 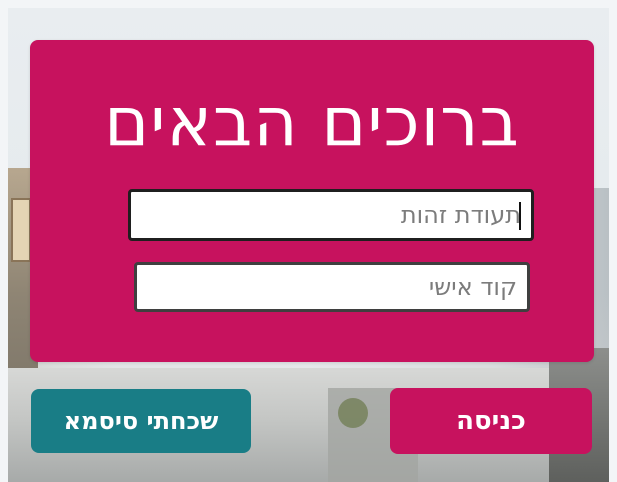 I want to click on text-caret, so click(x=520, y=216).